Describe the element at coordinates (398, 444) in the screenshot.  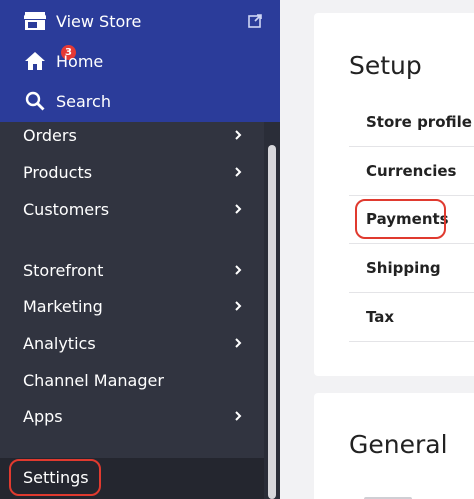
I see `general-title: General` at that location.